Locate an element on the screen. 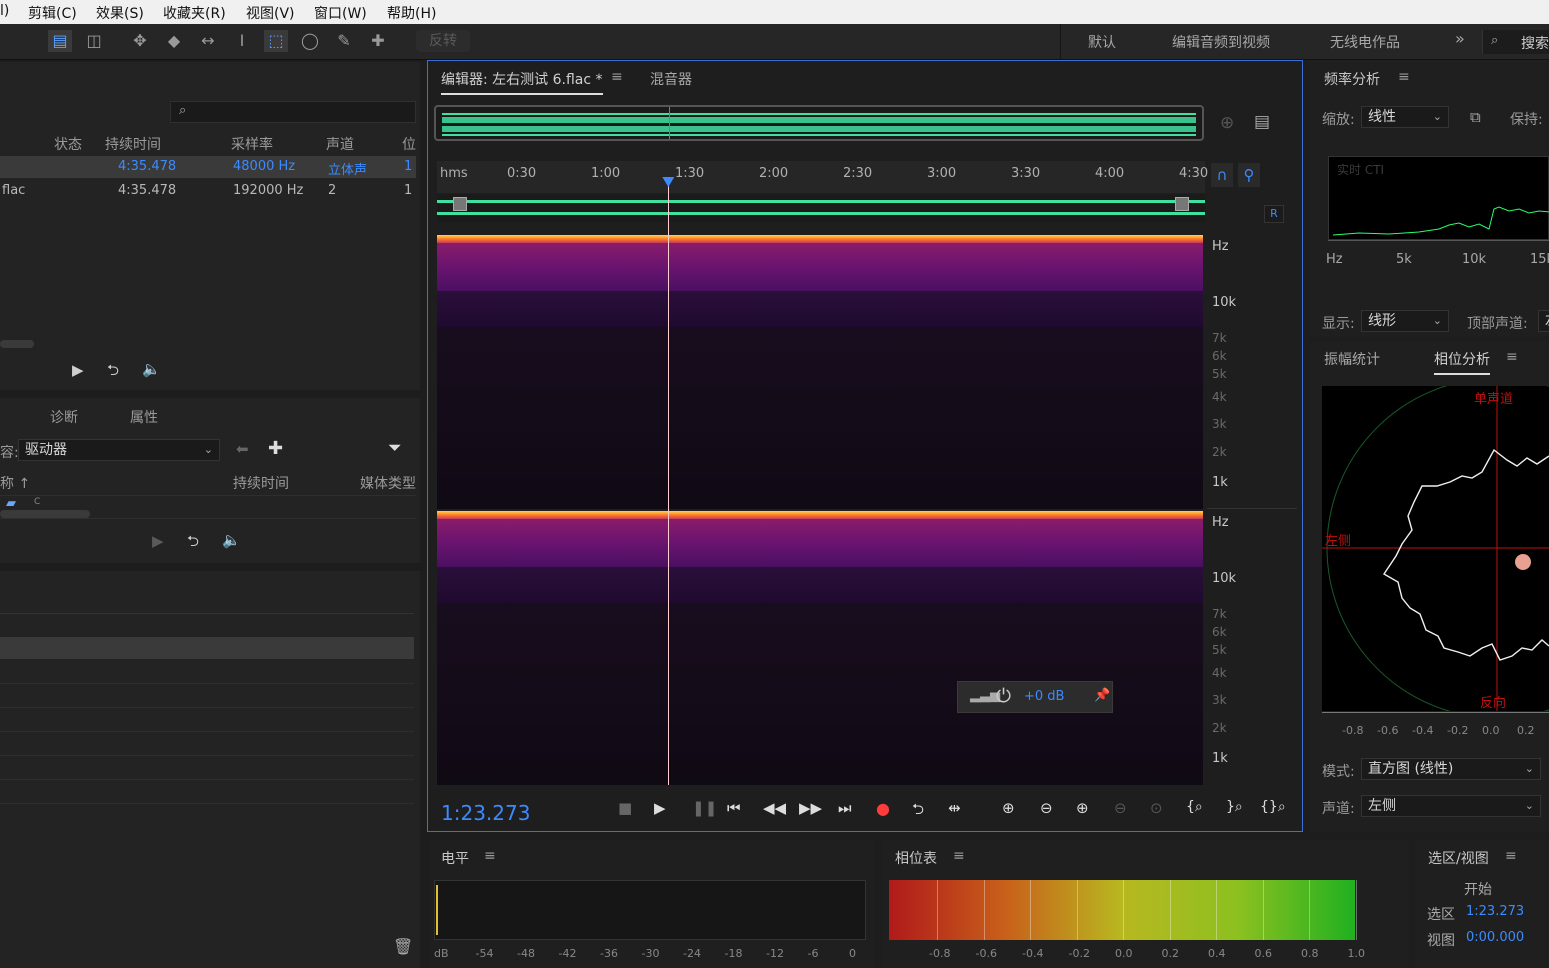 This screenshot has height=968, width=1549. fade-in-handle is located at coordinates (460, 204).